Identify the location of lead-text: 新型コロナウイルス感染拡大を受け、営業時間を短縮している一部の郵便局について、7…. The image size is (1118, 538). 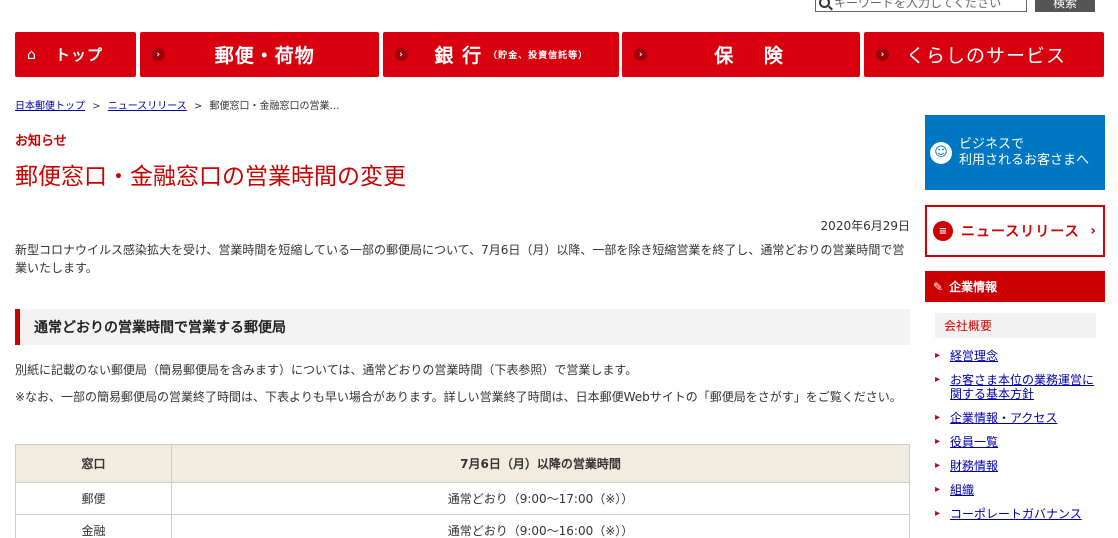
(460, 259).